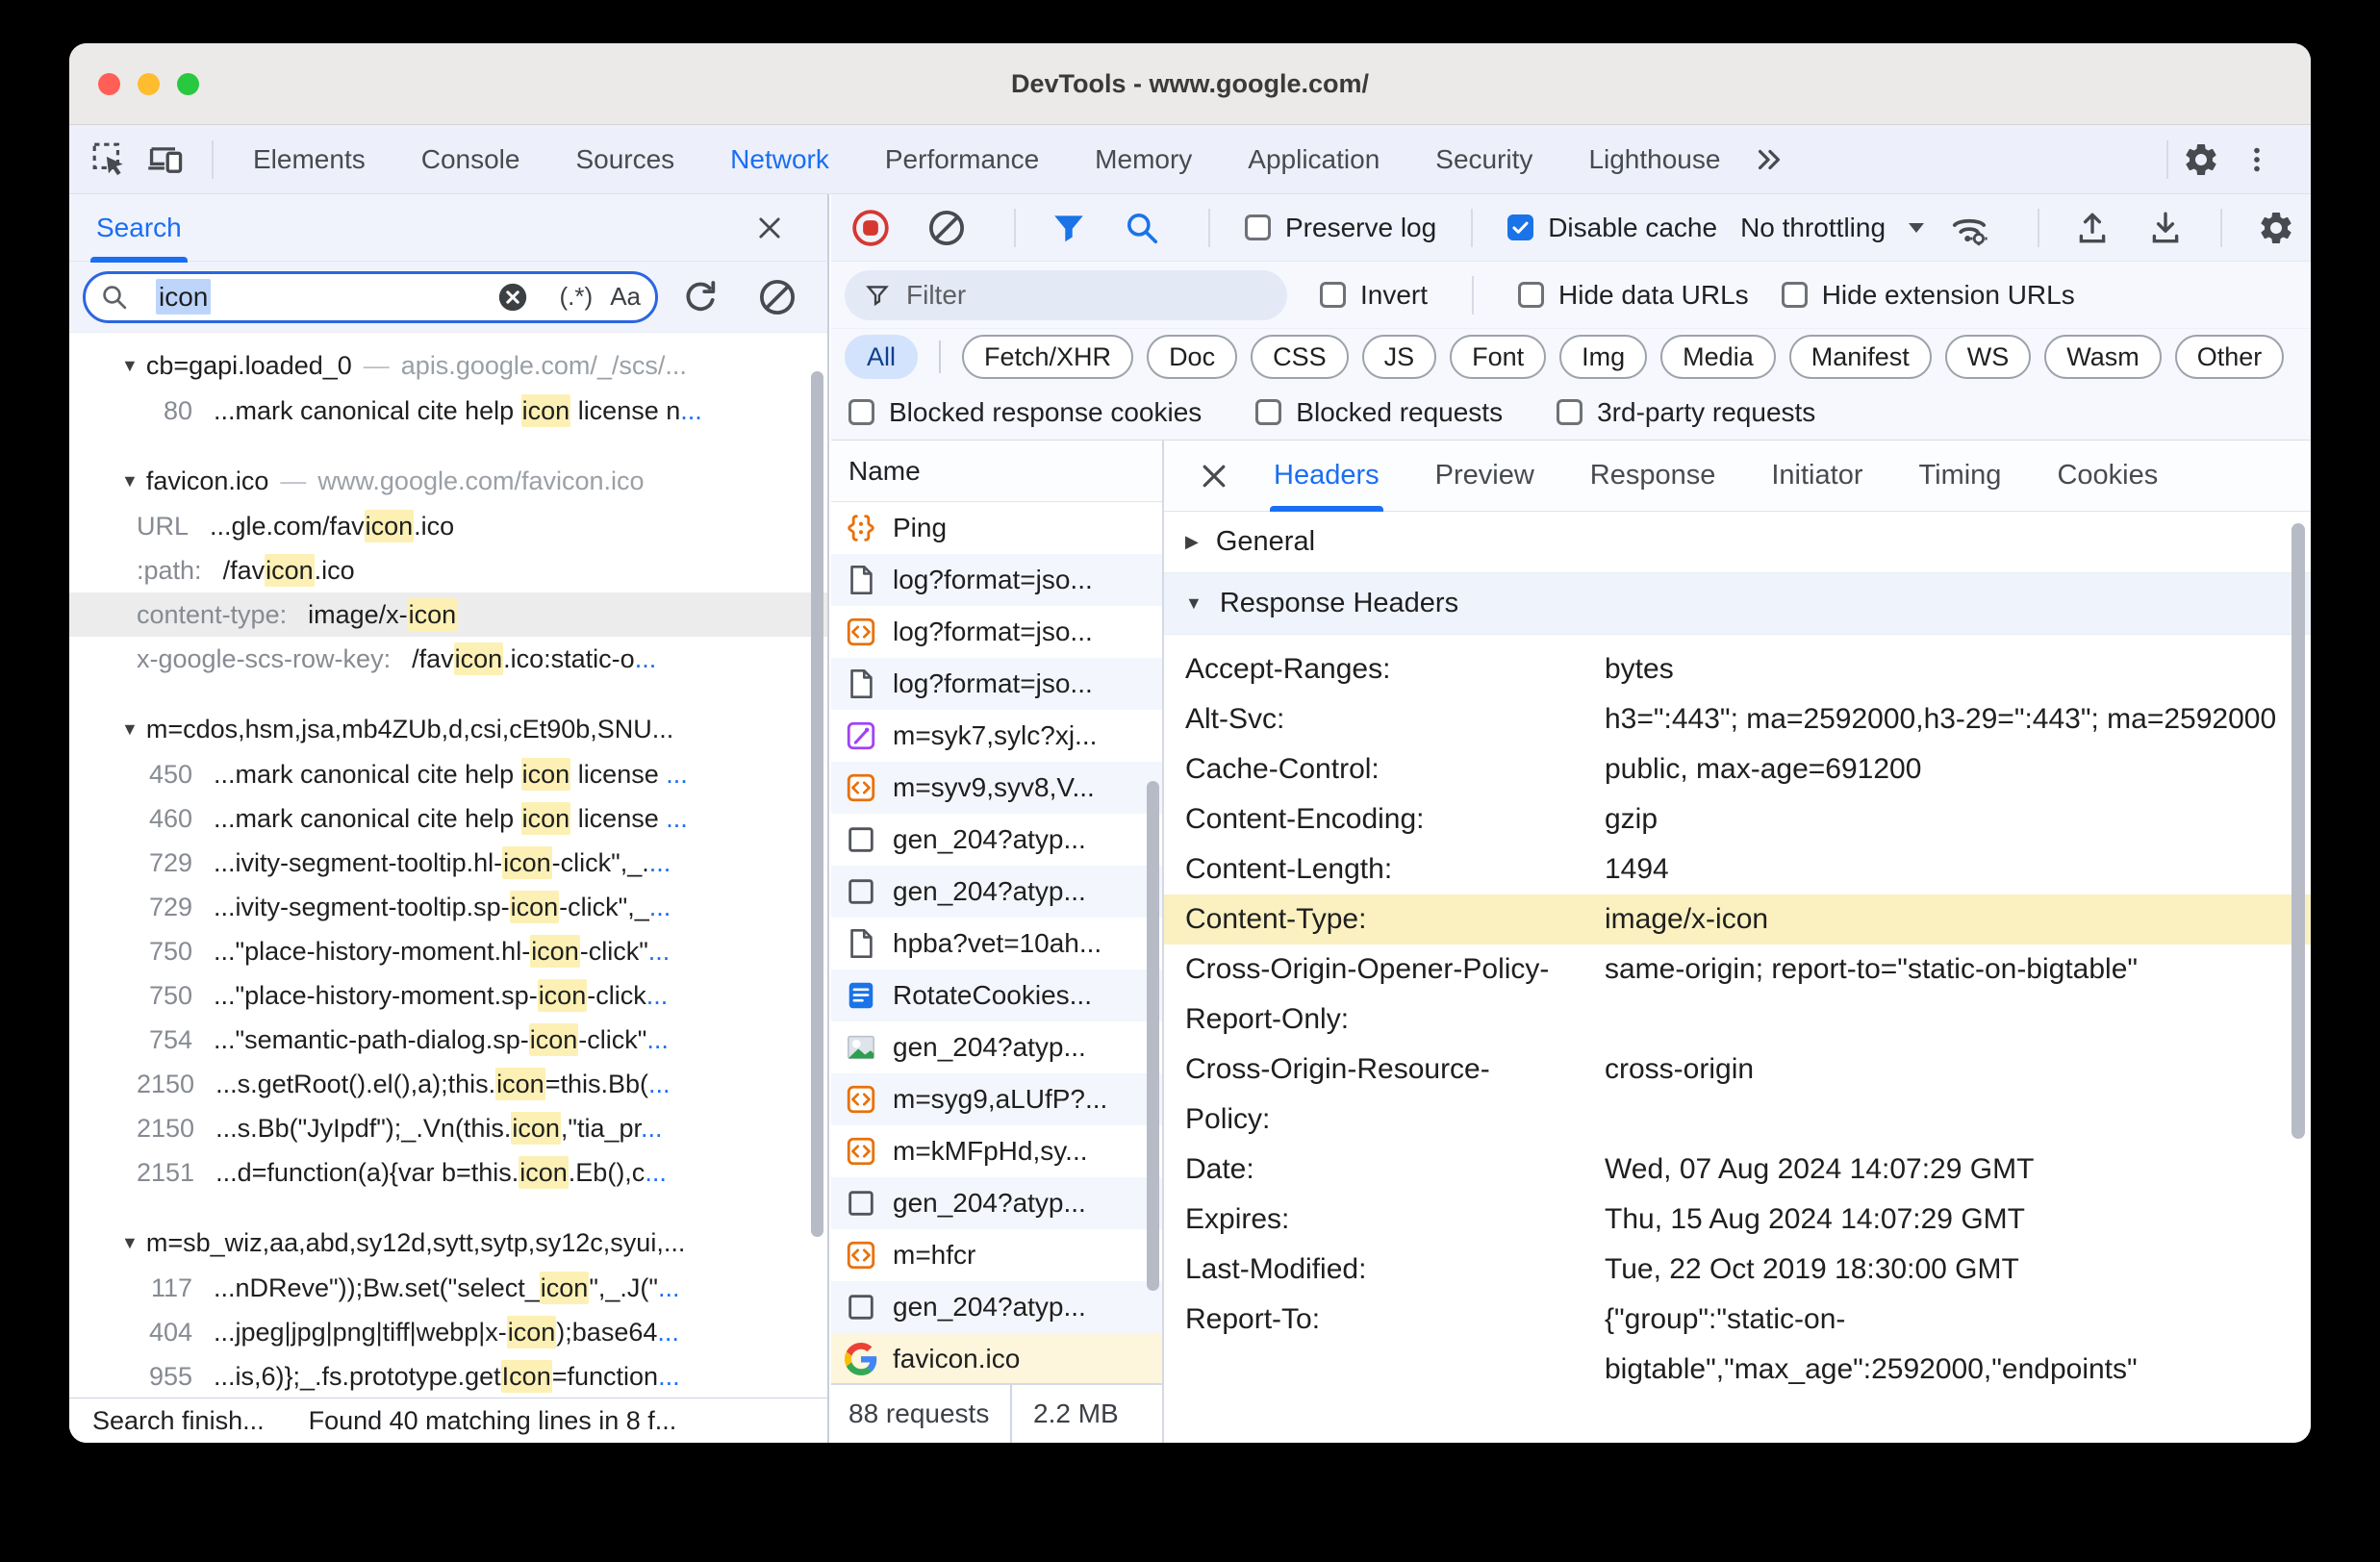  What do you see at coordinates (1499, 357) in the screenshot?
I see `filter-chip-font: Font` at bounding box center [1499, 357].